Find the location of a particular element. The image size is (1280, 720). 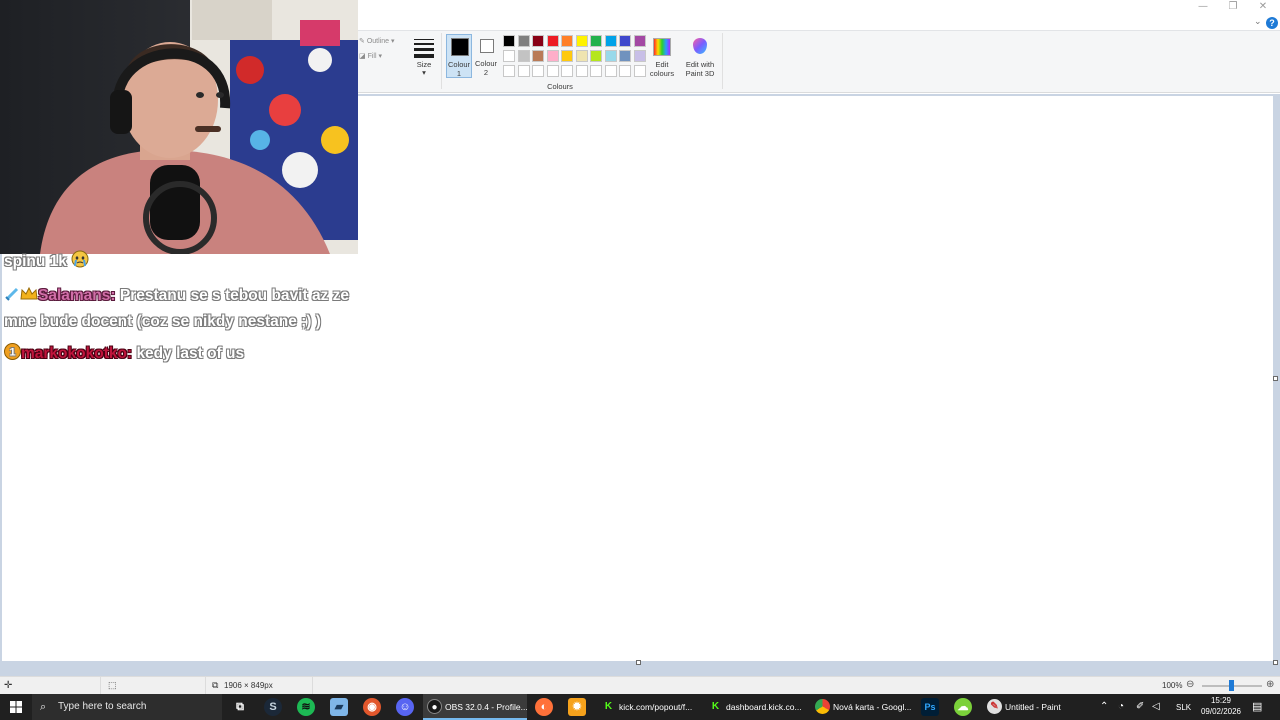

help-button: ? is located at coordinates (1272, 23).